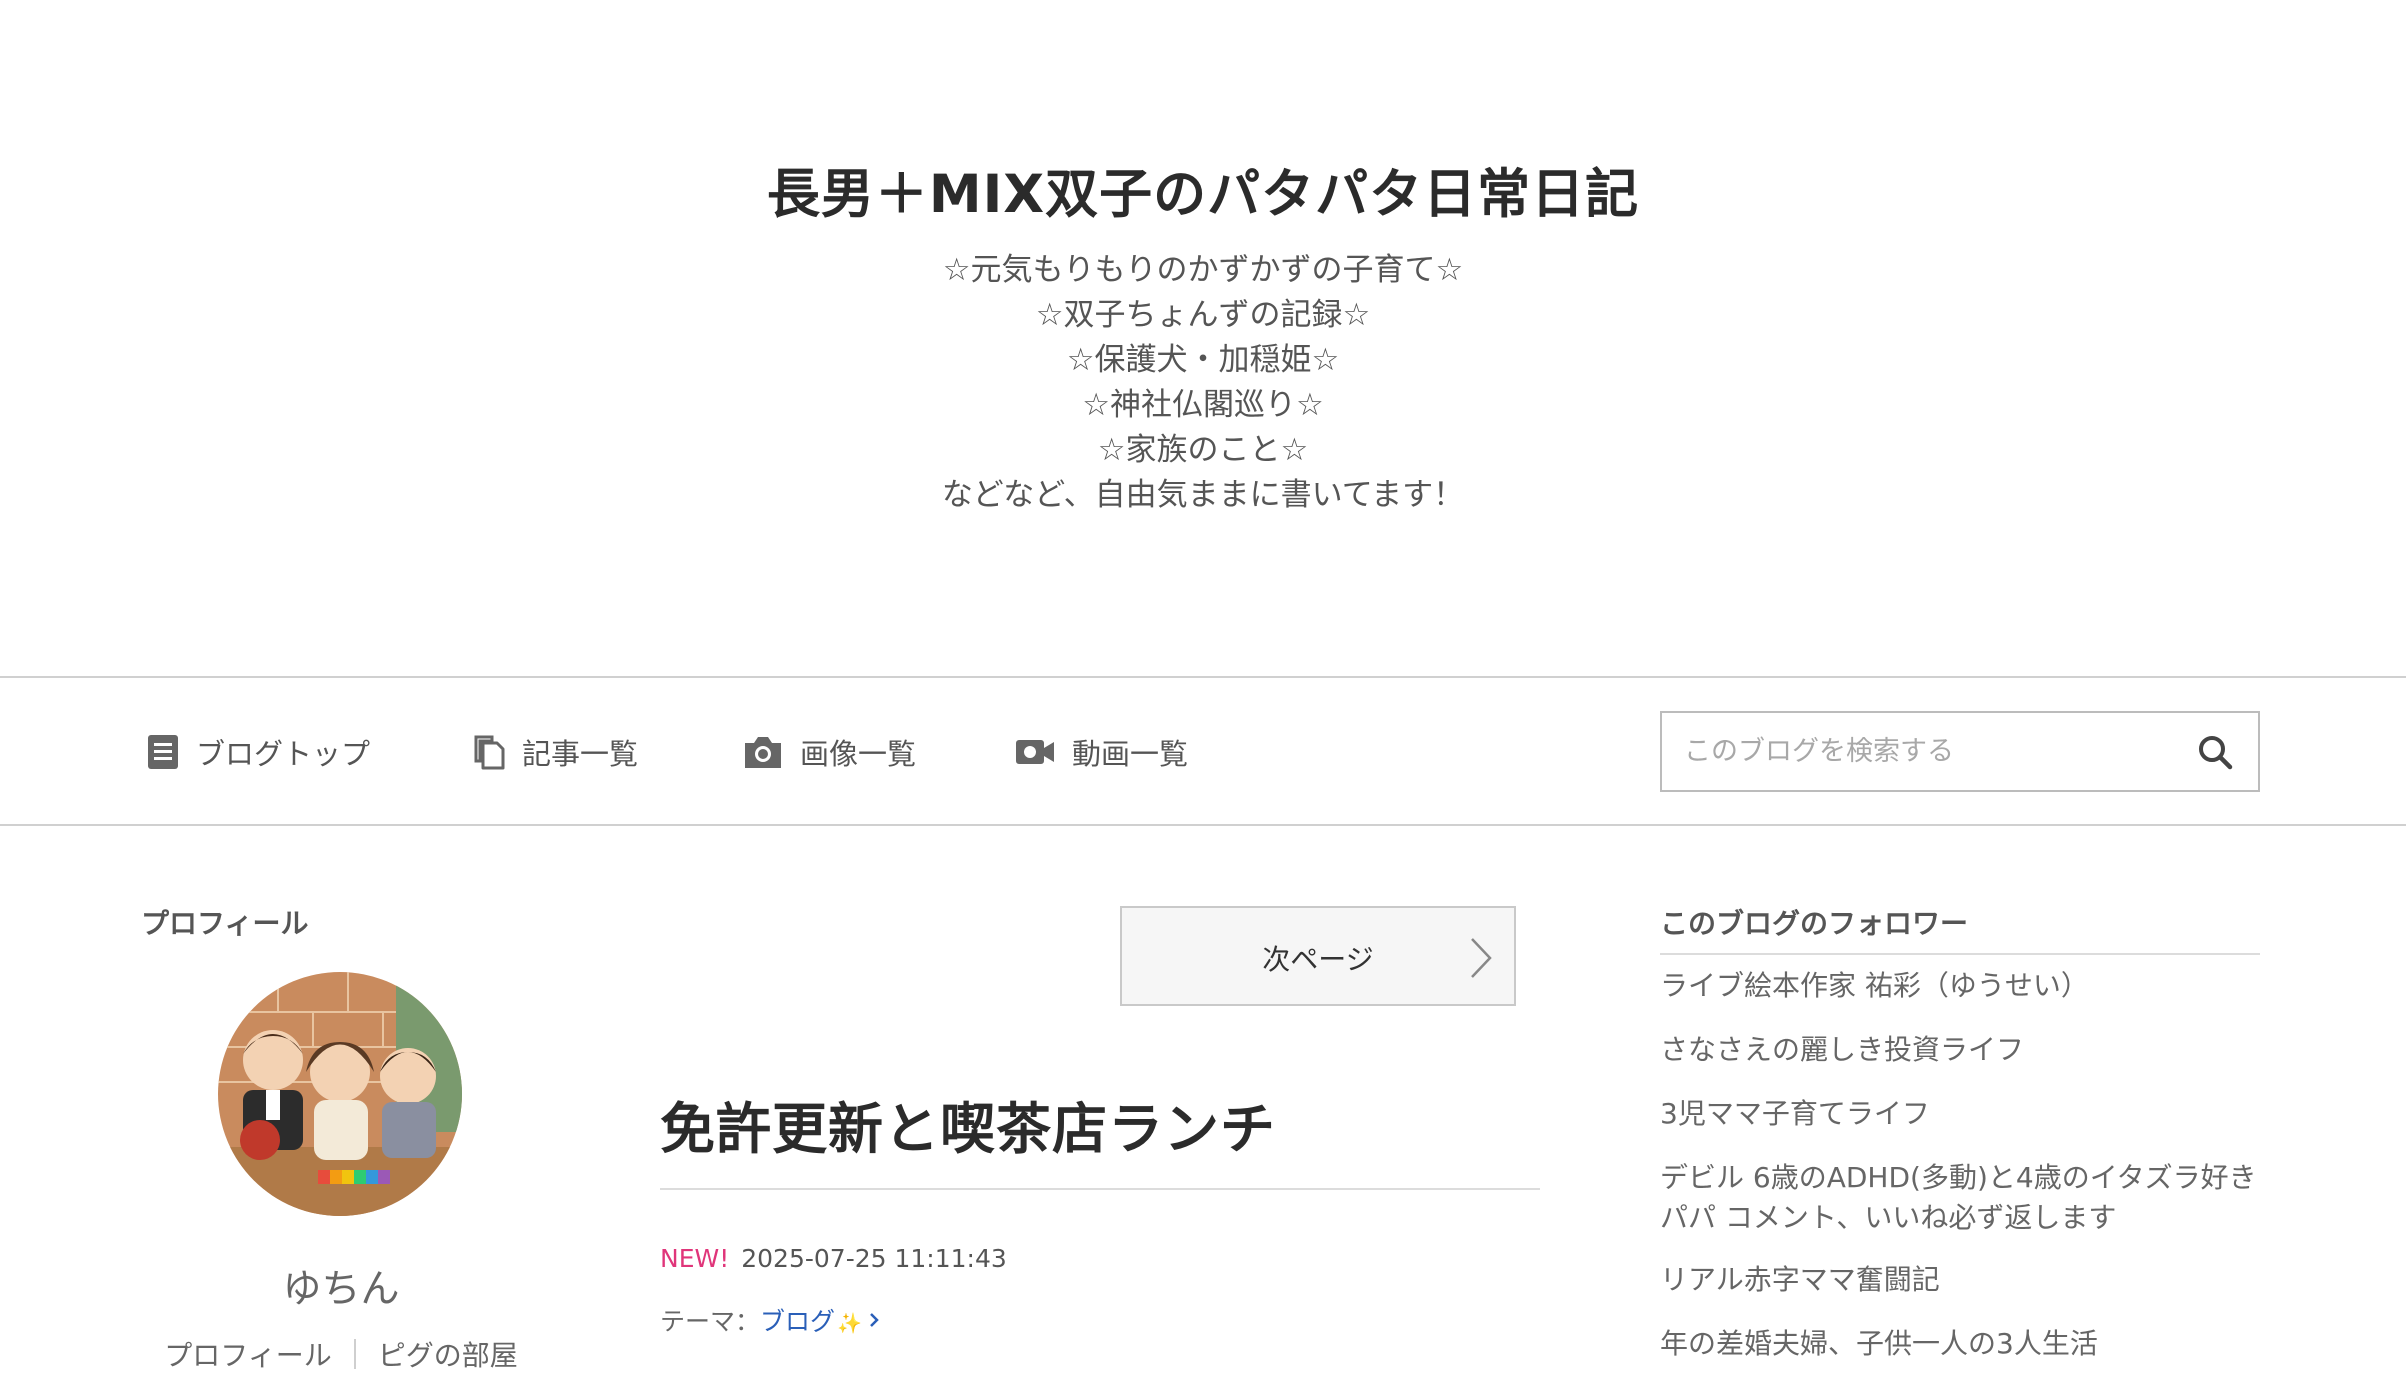  I want to click on nav-video-list: 動画一覧, so click(1101, 752).